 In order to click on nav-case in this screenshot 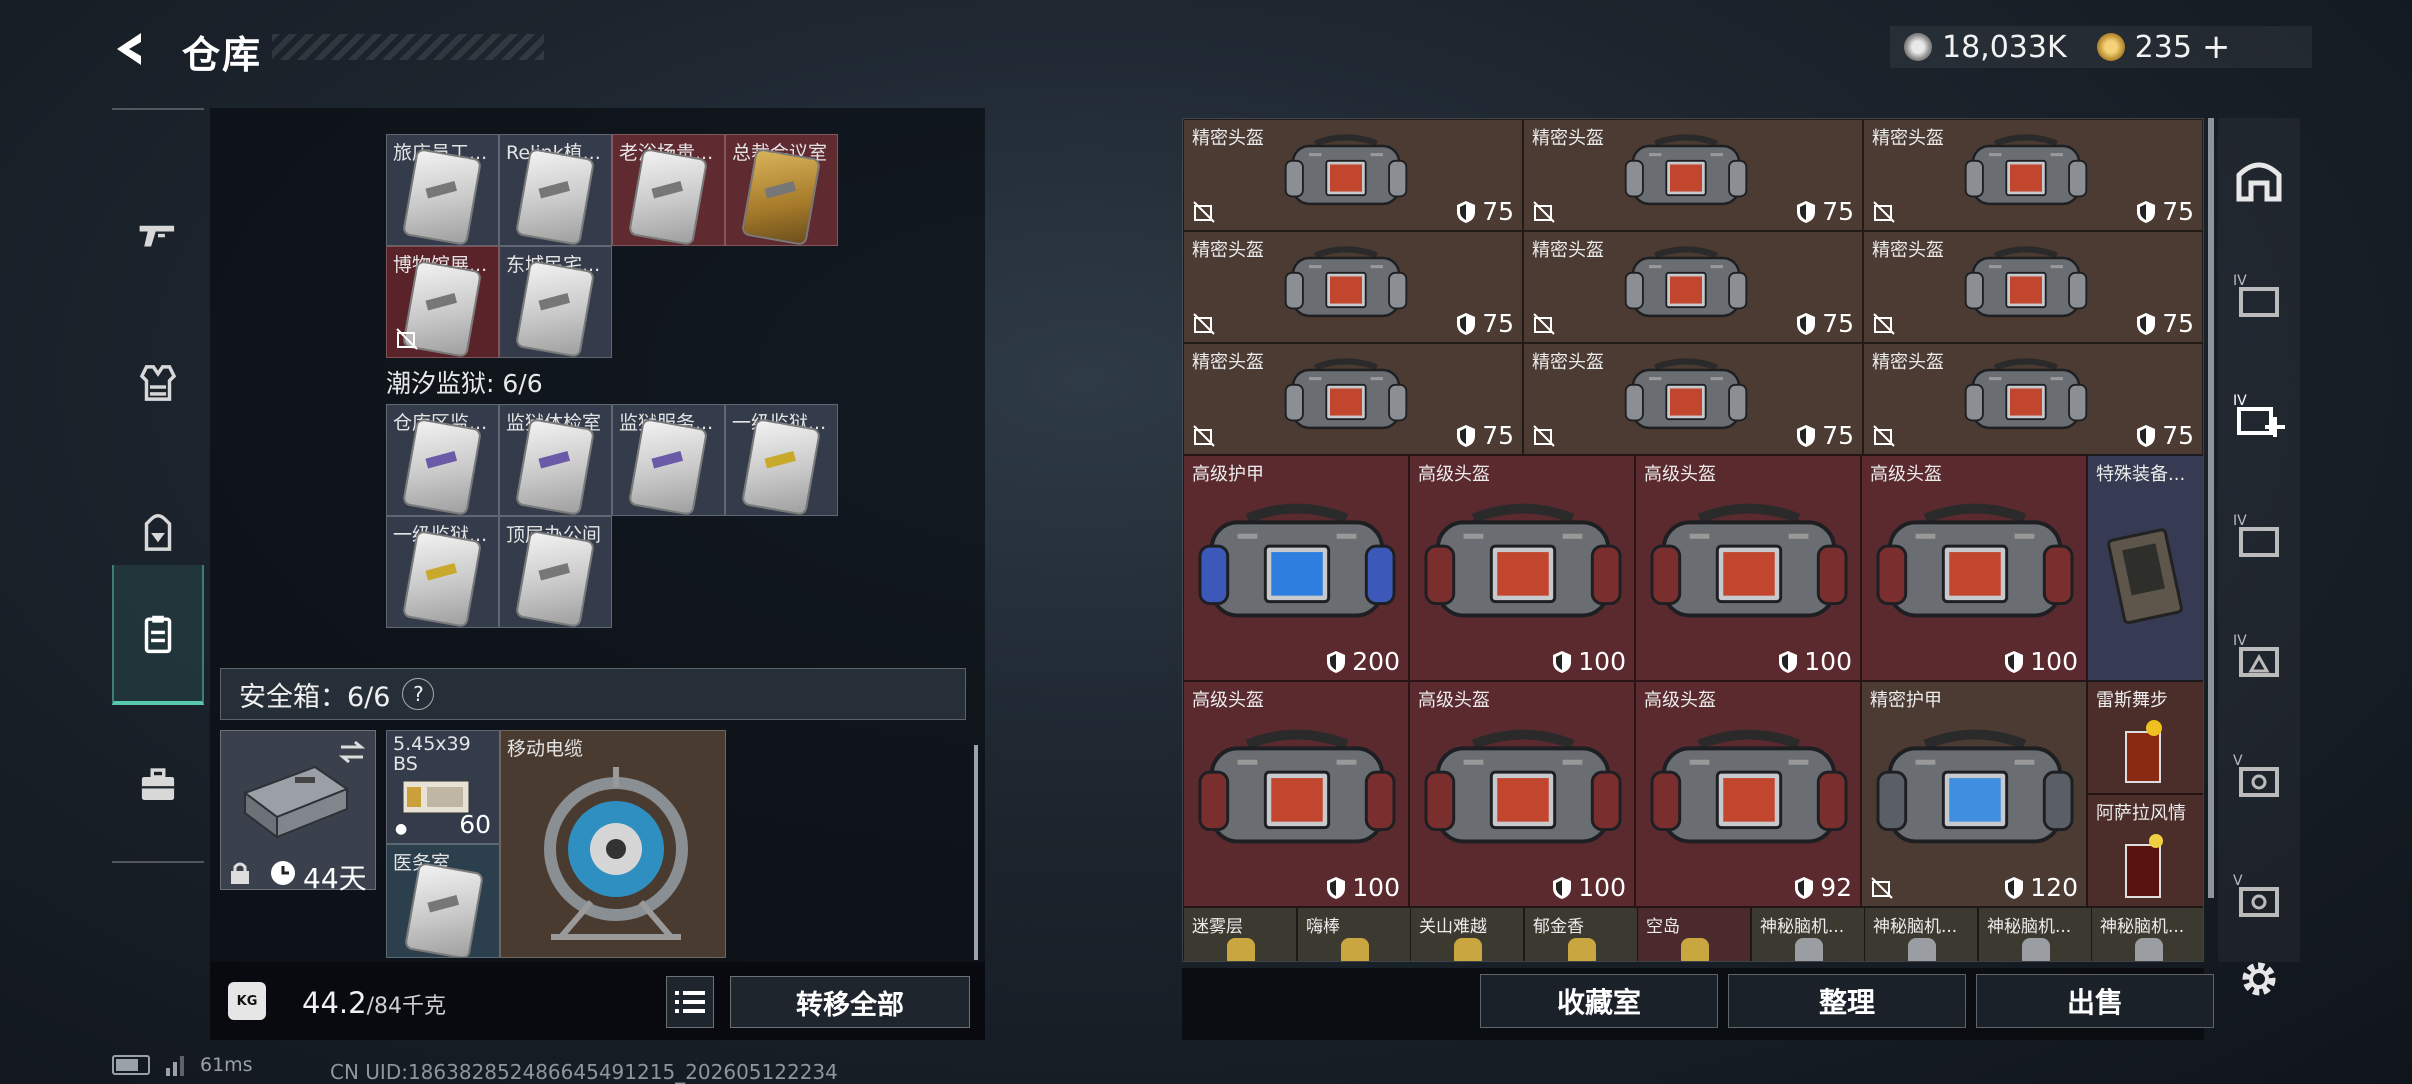, I will do `click(158, 785)`.